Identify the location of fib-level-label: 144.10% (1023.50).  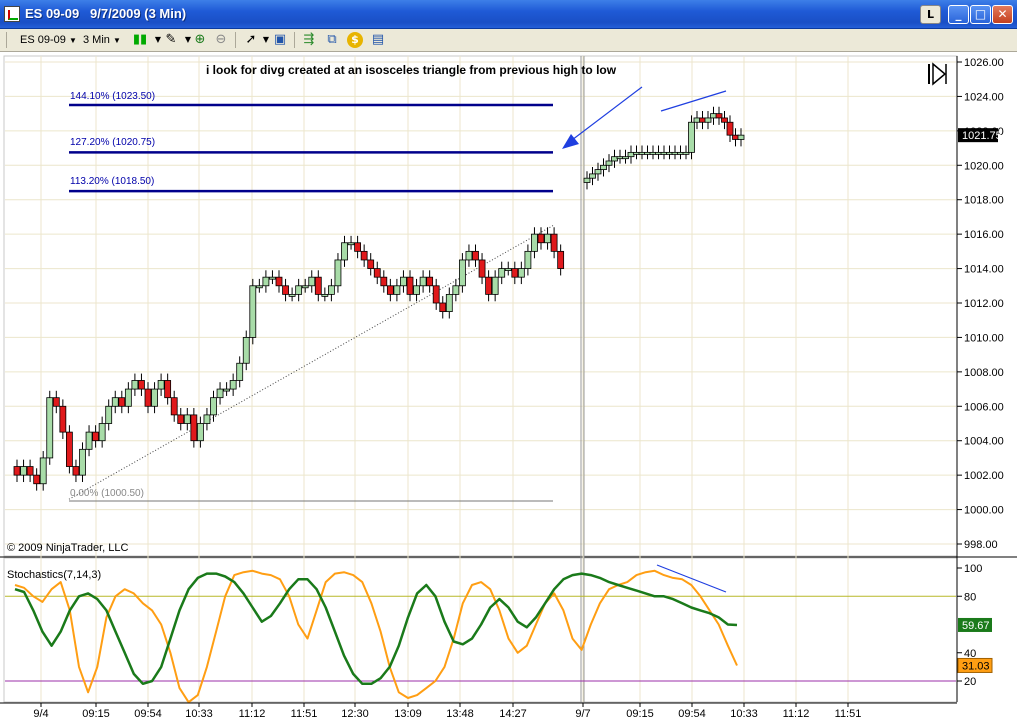
(113, 96).